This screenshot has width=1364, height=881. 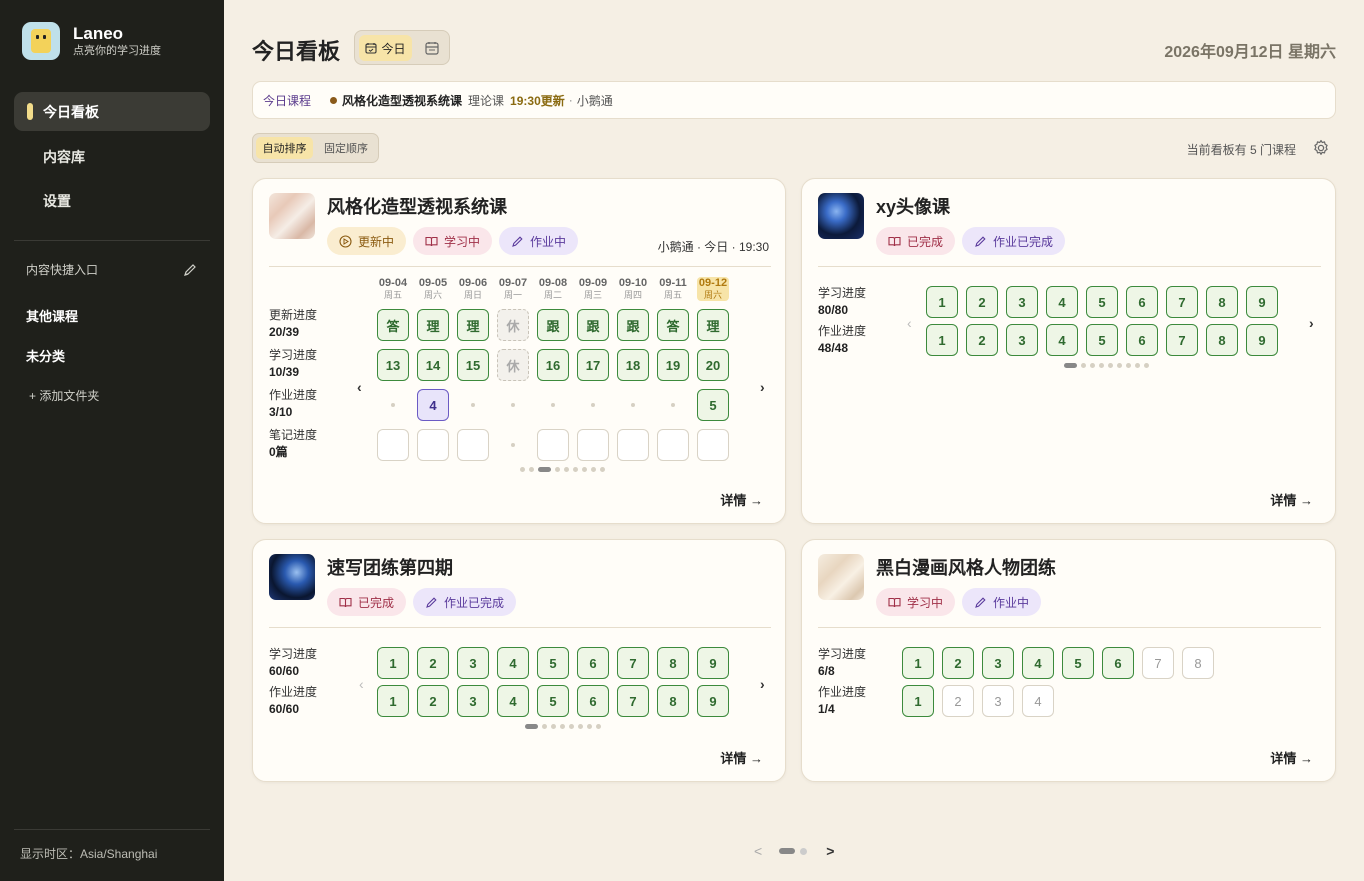 What do you see at coordinates (112, 200) in the screenshot?
I see `nav-item-settings: 设置` at bounding box center [112, 200].